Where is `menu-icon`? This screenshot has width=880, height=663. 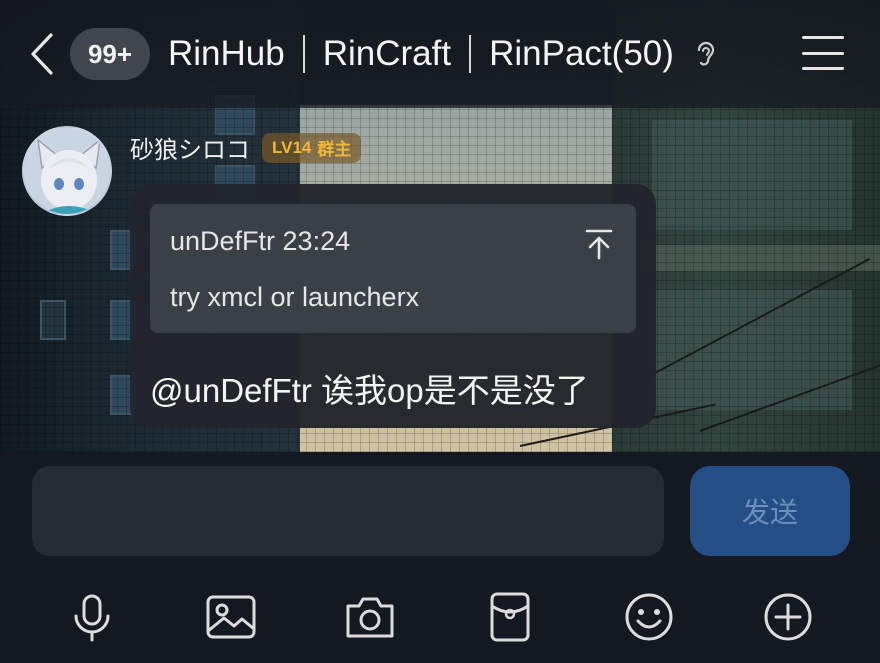
menu-icon is located at coordinates (823, 53).